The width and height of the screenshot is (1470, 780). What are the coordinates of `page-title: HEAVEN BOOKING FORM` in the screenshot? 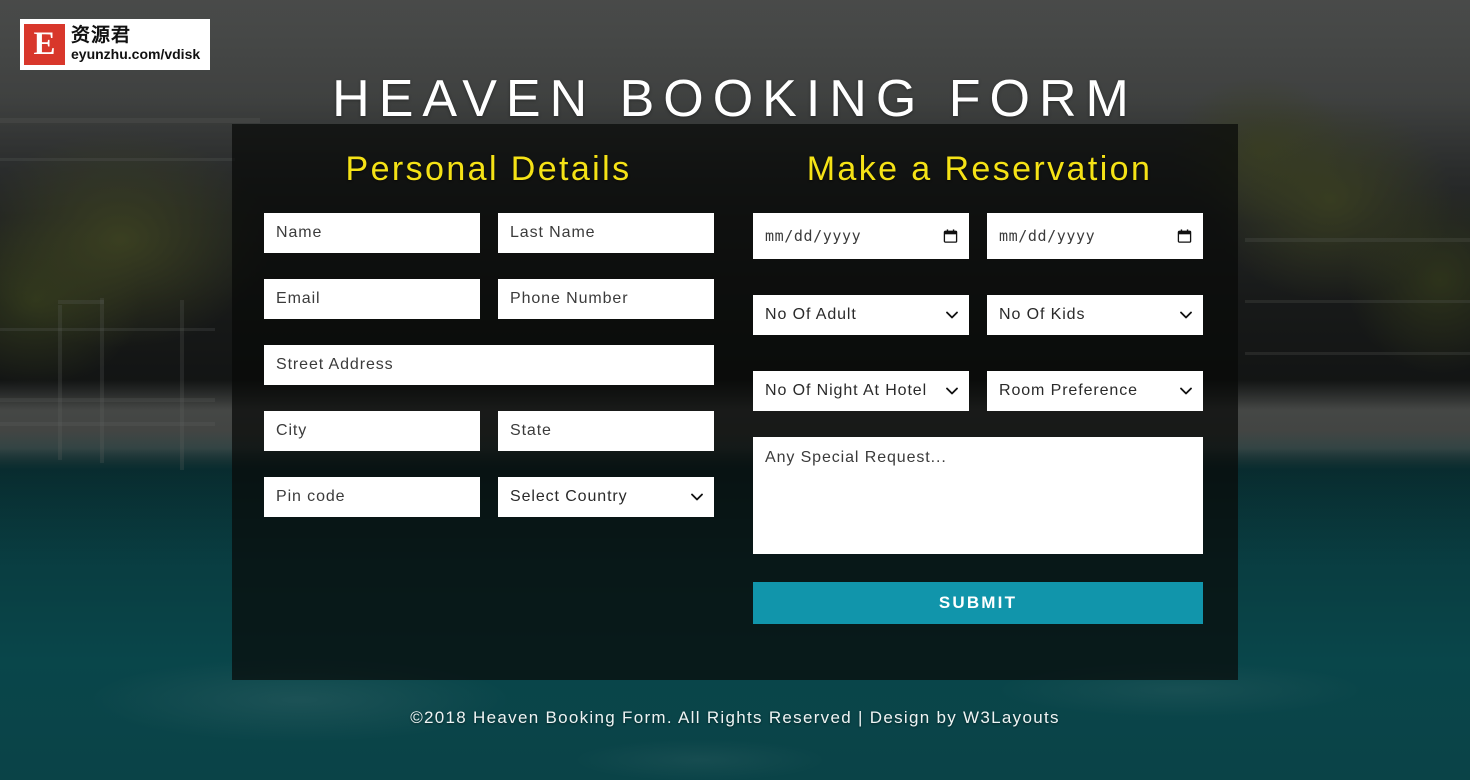 It's located at (735, 98).